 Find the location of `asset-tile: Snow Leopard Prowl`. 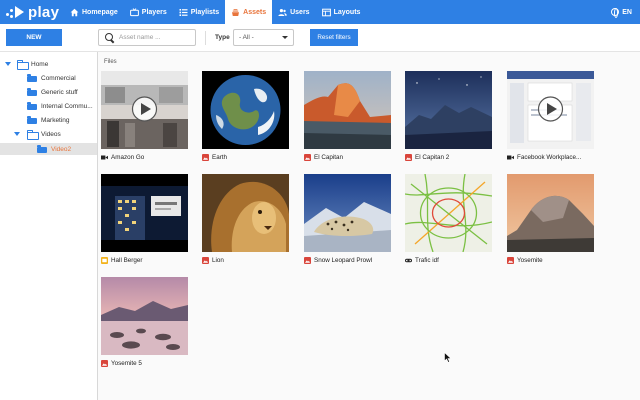

asset-tile: Snow Leopard Prowl is located at coordinates (347, 219).